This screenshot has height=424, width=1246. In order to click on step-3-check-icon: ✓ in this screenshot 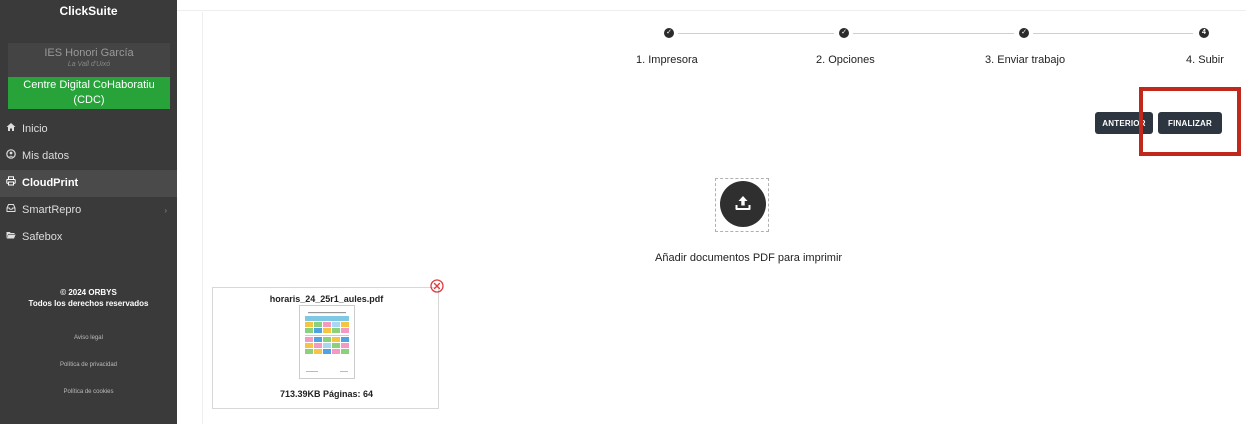, I will do `click(1024, 33)`.